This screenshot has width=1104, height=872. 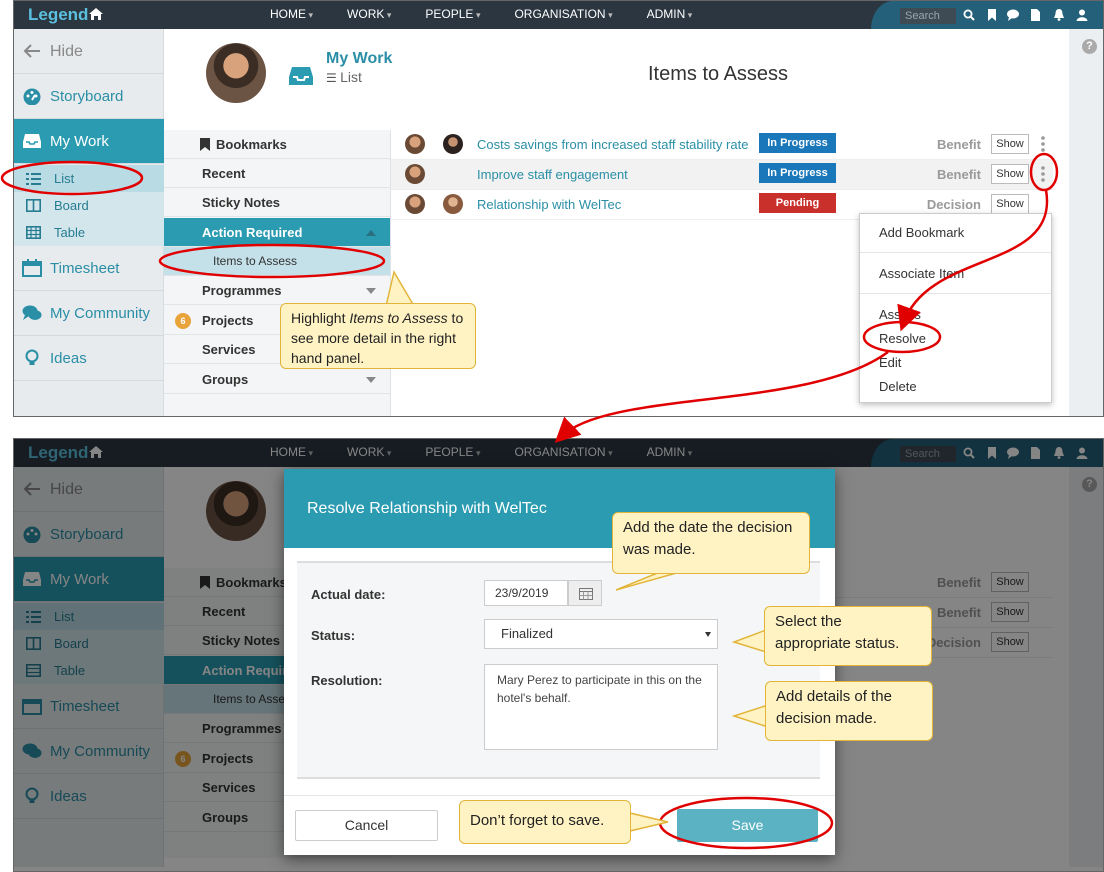 I want to click on sidebar-item-my-community: My Community, so click(x=89, y=313).